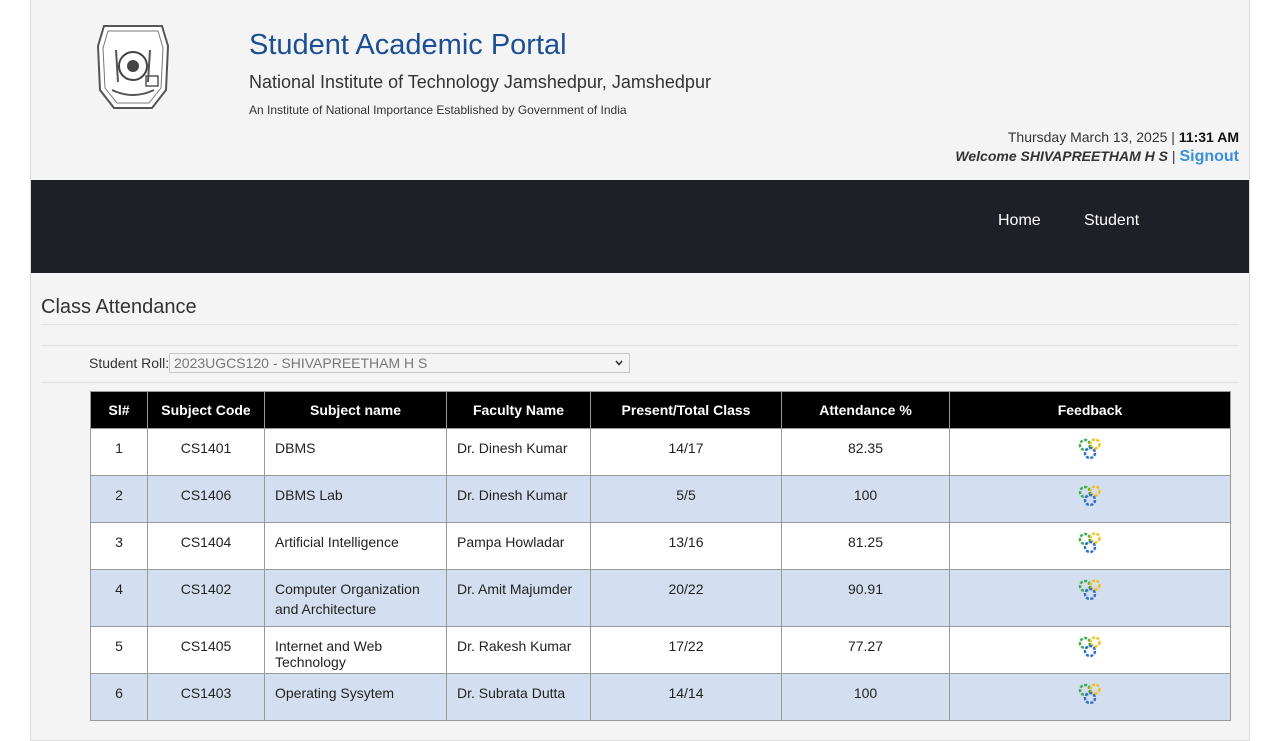 The height and width of the screenshot is (741, 1280). Describe the element at coordinates (1062, 156) in the screenshot. I see `welcome-text: Welcome SHIVAPREETHAM H S` at that location.